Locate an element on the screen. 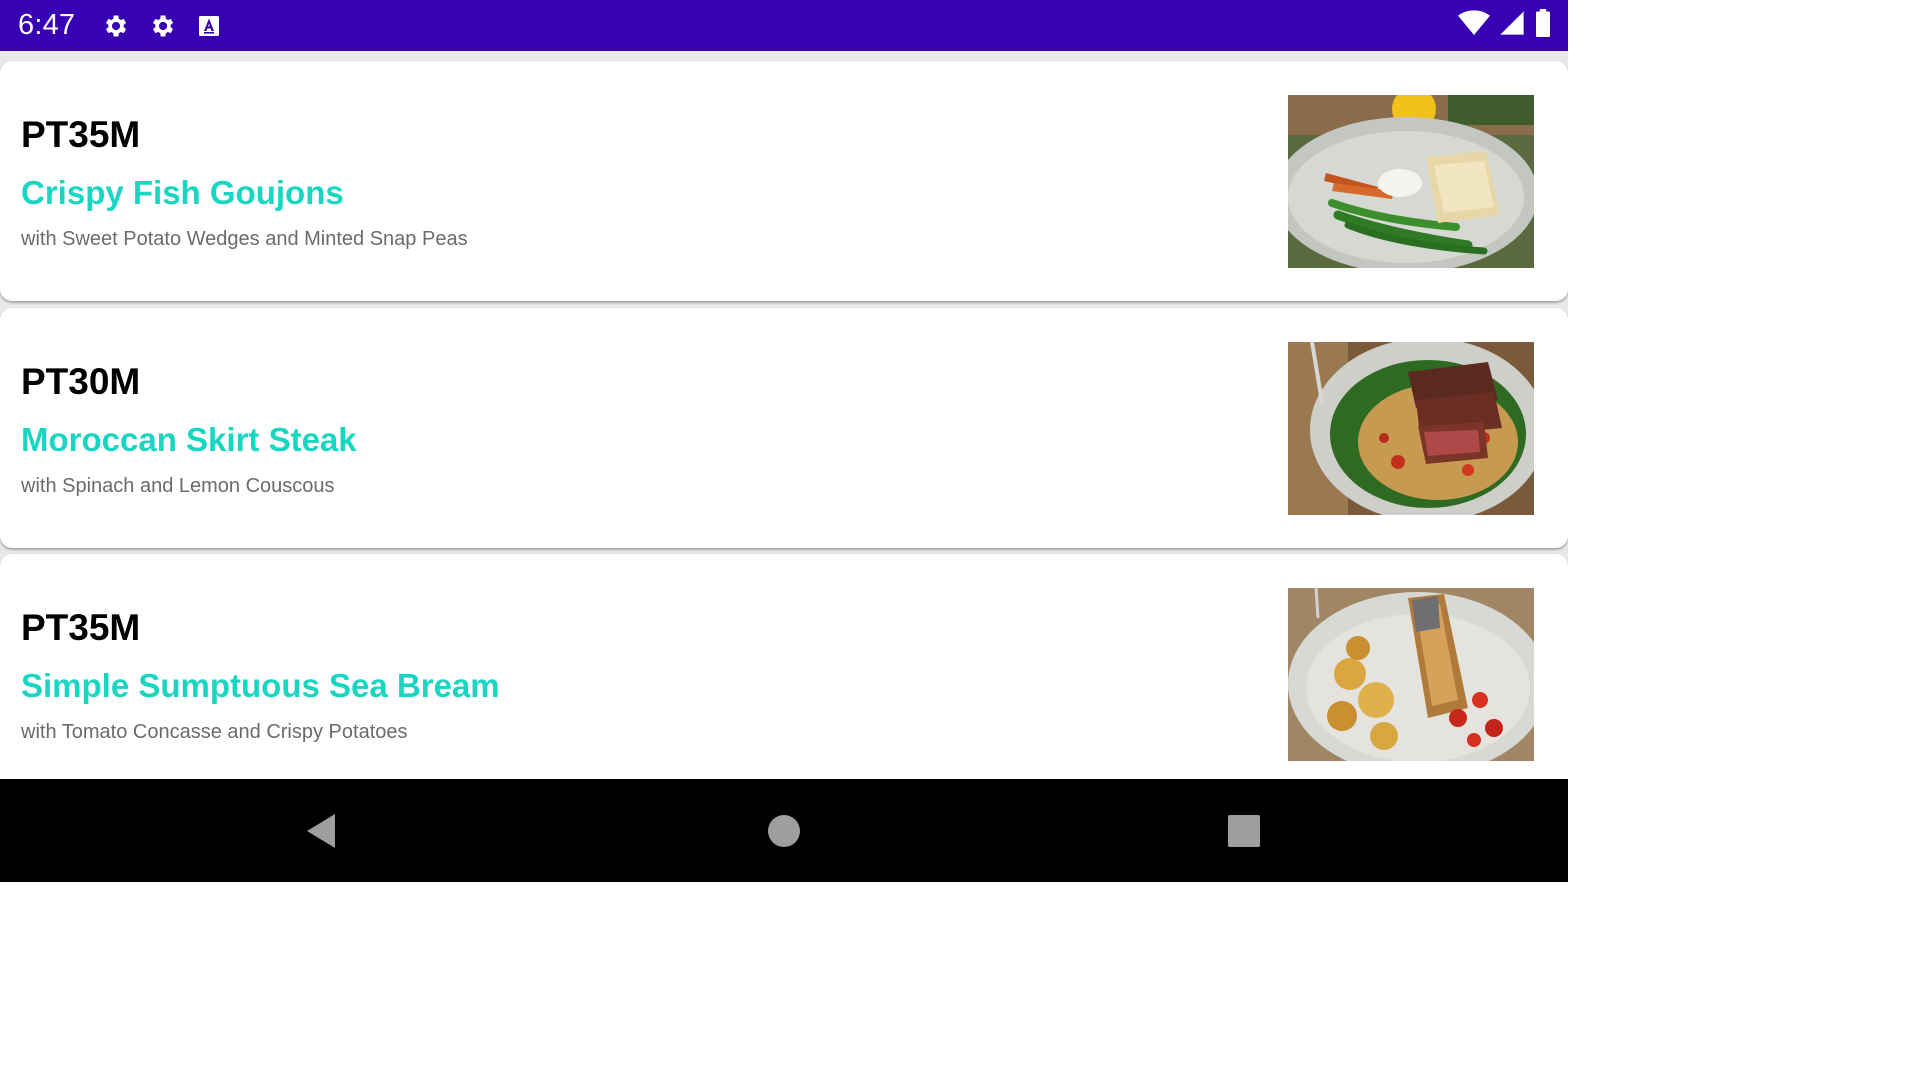 This screenshot has height=1080, width=1920. recipe-title: Moroccan Skirt Steak is located at coordinates (189, 439).